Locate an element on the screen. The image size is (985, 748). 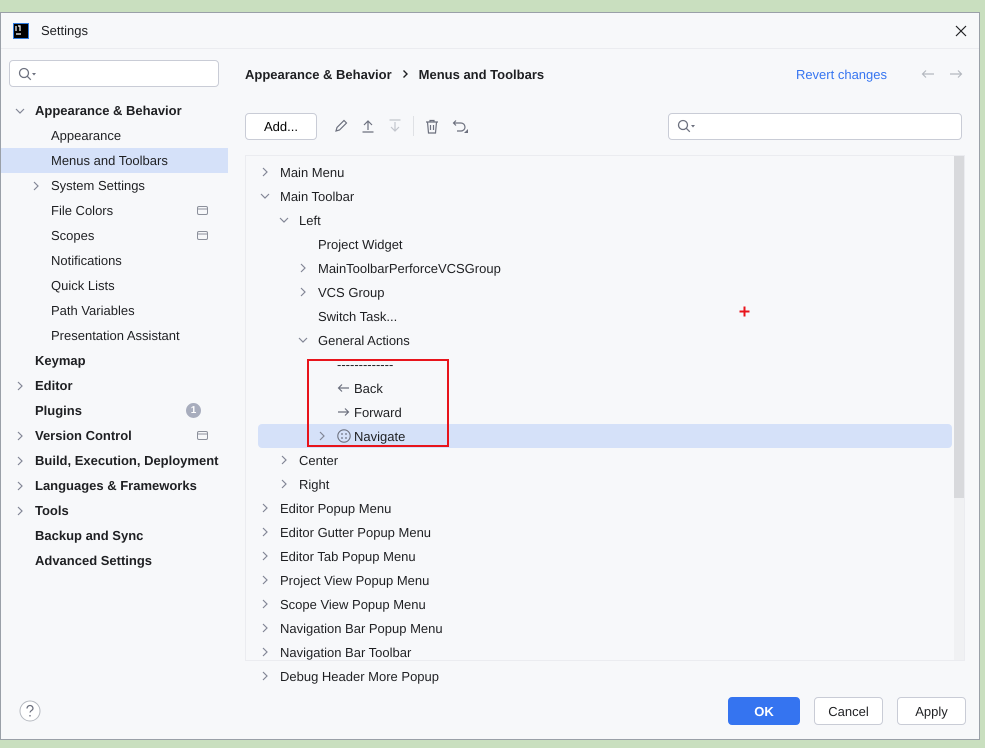
scrollbar-track is located at coordinates (959, 408).